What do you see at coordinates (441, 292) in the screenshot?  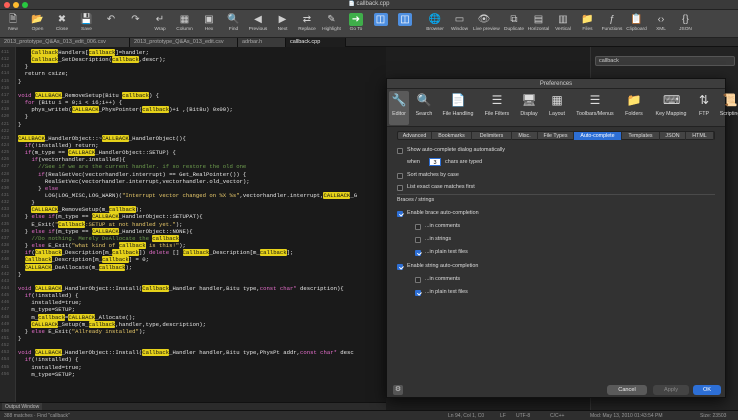 I see `string-plain-row: ...in plain text files` at bounding box center [441, 292].